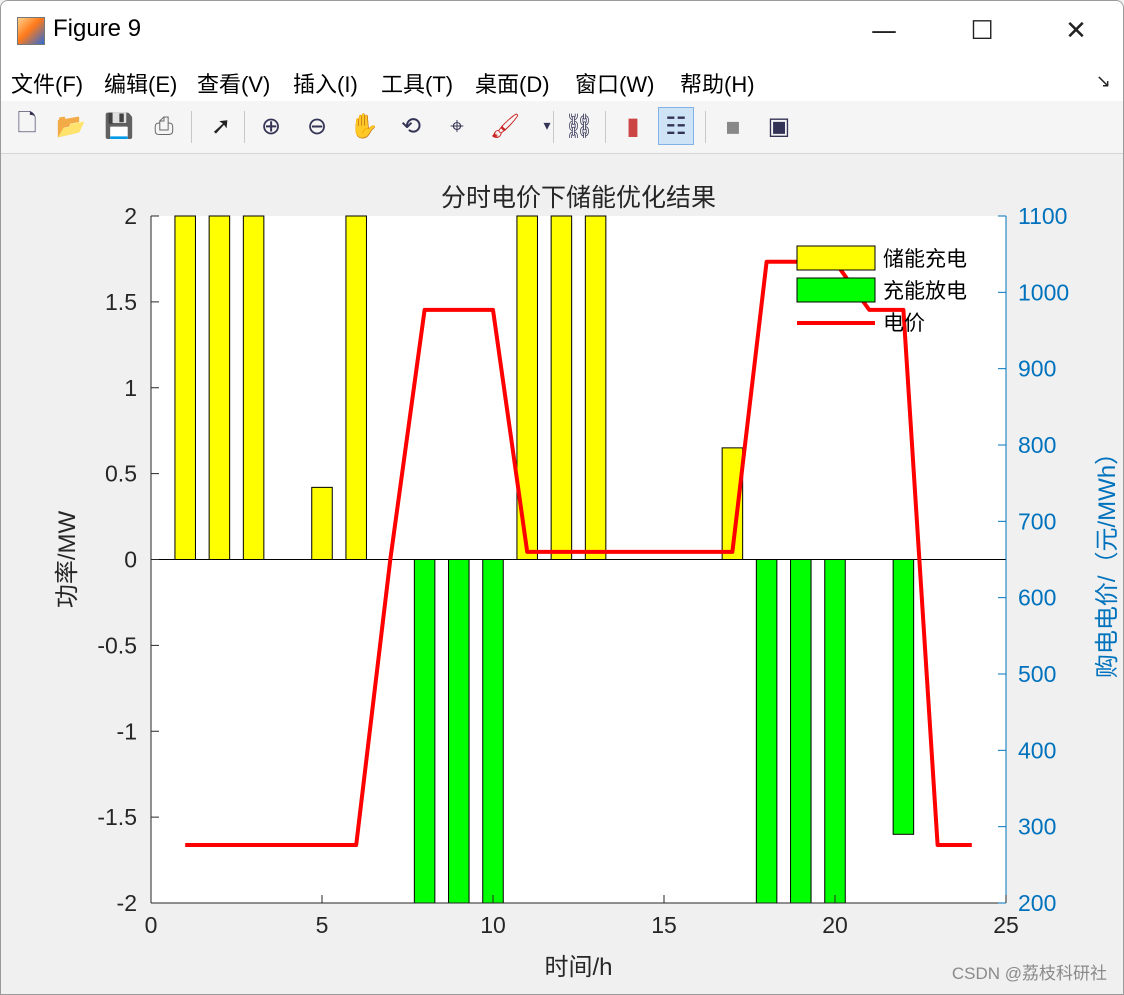 The image size is (1124, 995). I want to click on y-right-tick-label: 700, so click(1037, 521).